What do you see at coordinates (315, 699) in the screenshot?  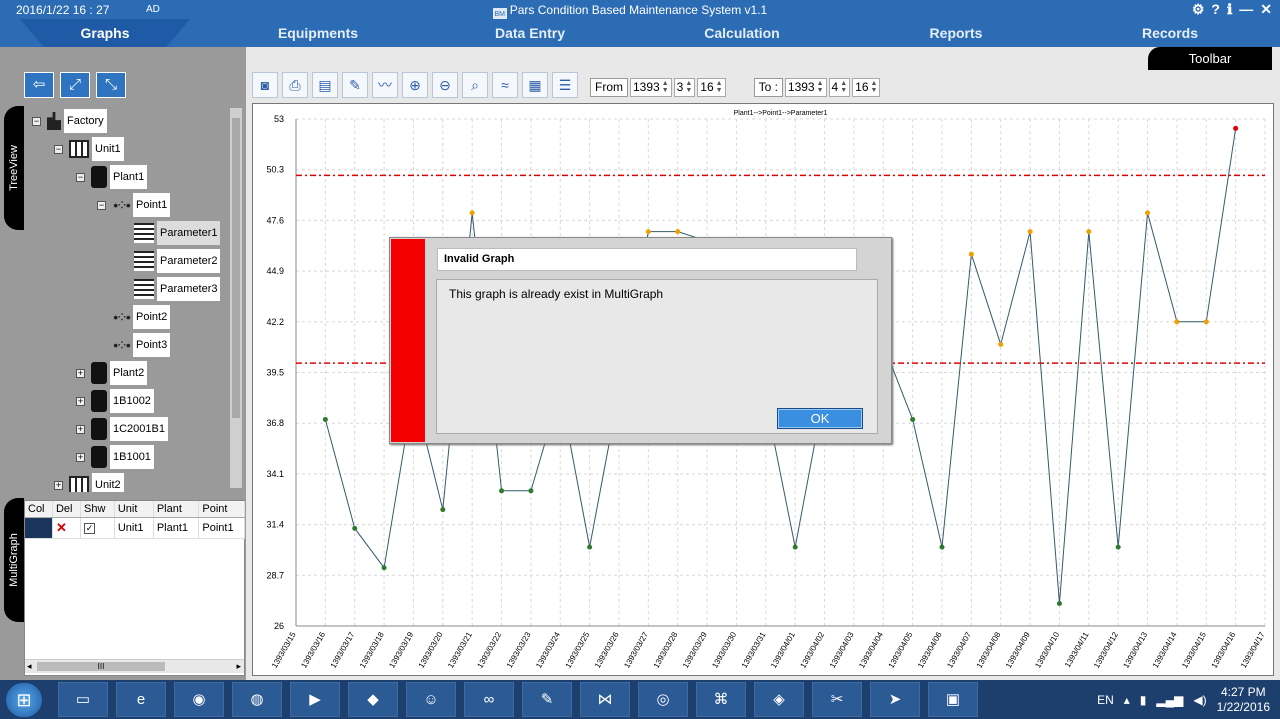 I see `app-icon: ▶` at bounding box center [315, 699].